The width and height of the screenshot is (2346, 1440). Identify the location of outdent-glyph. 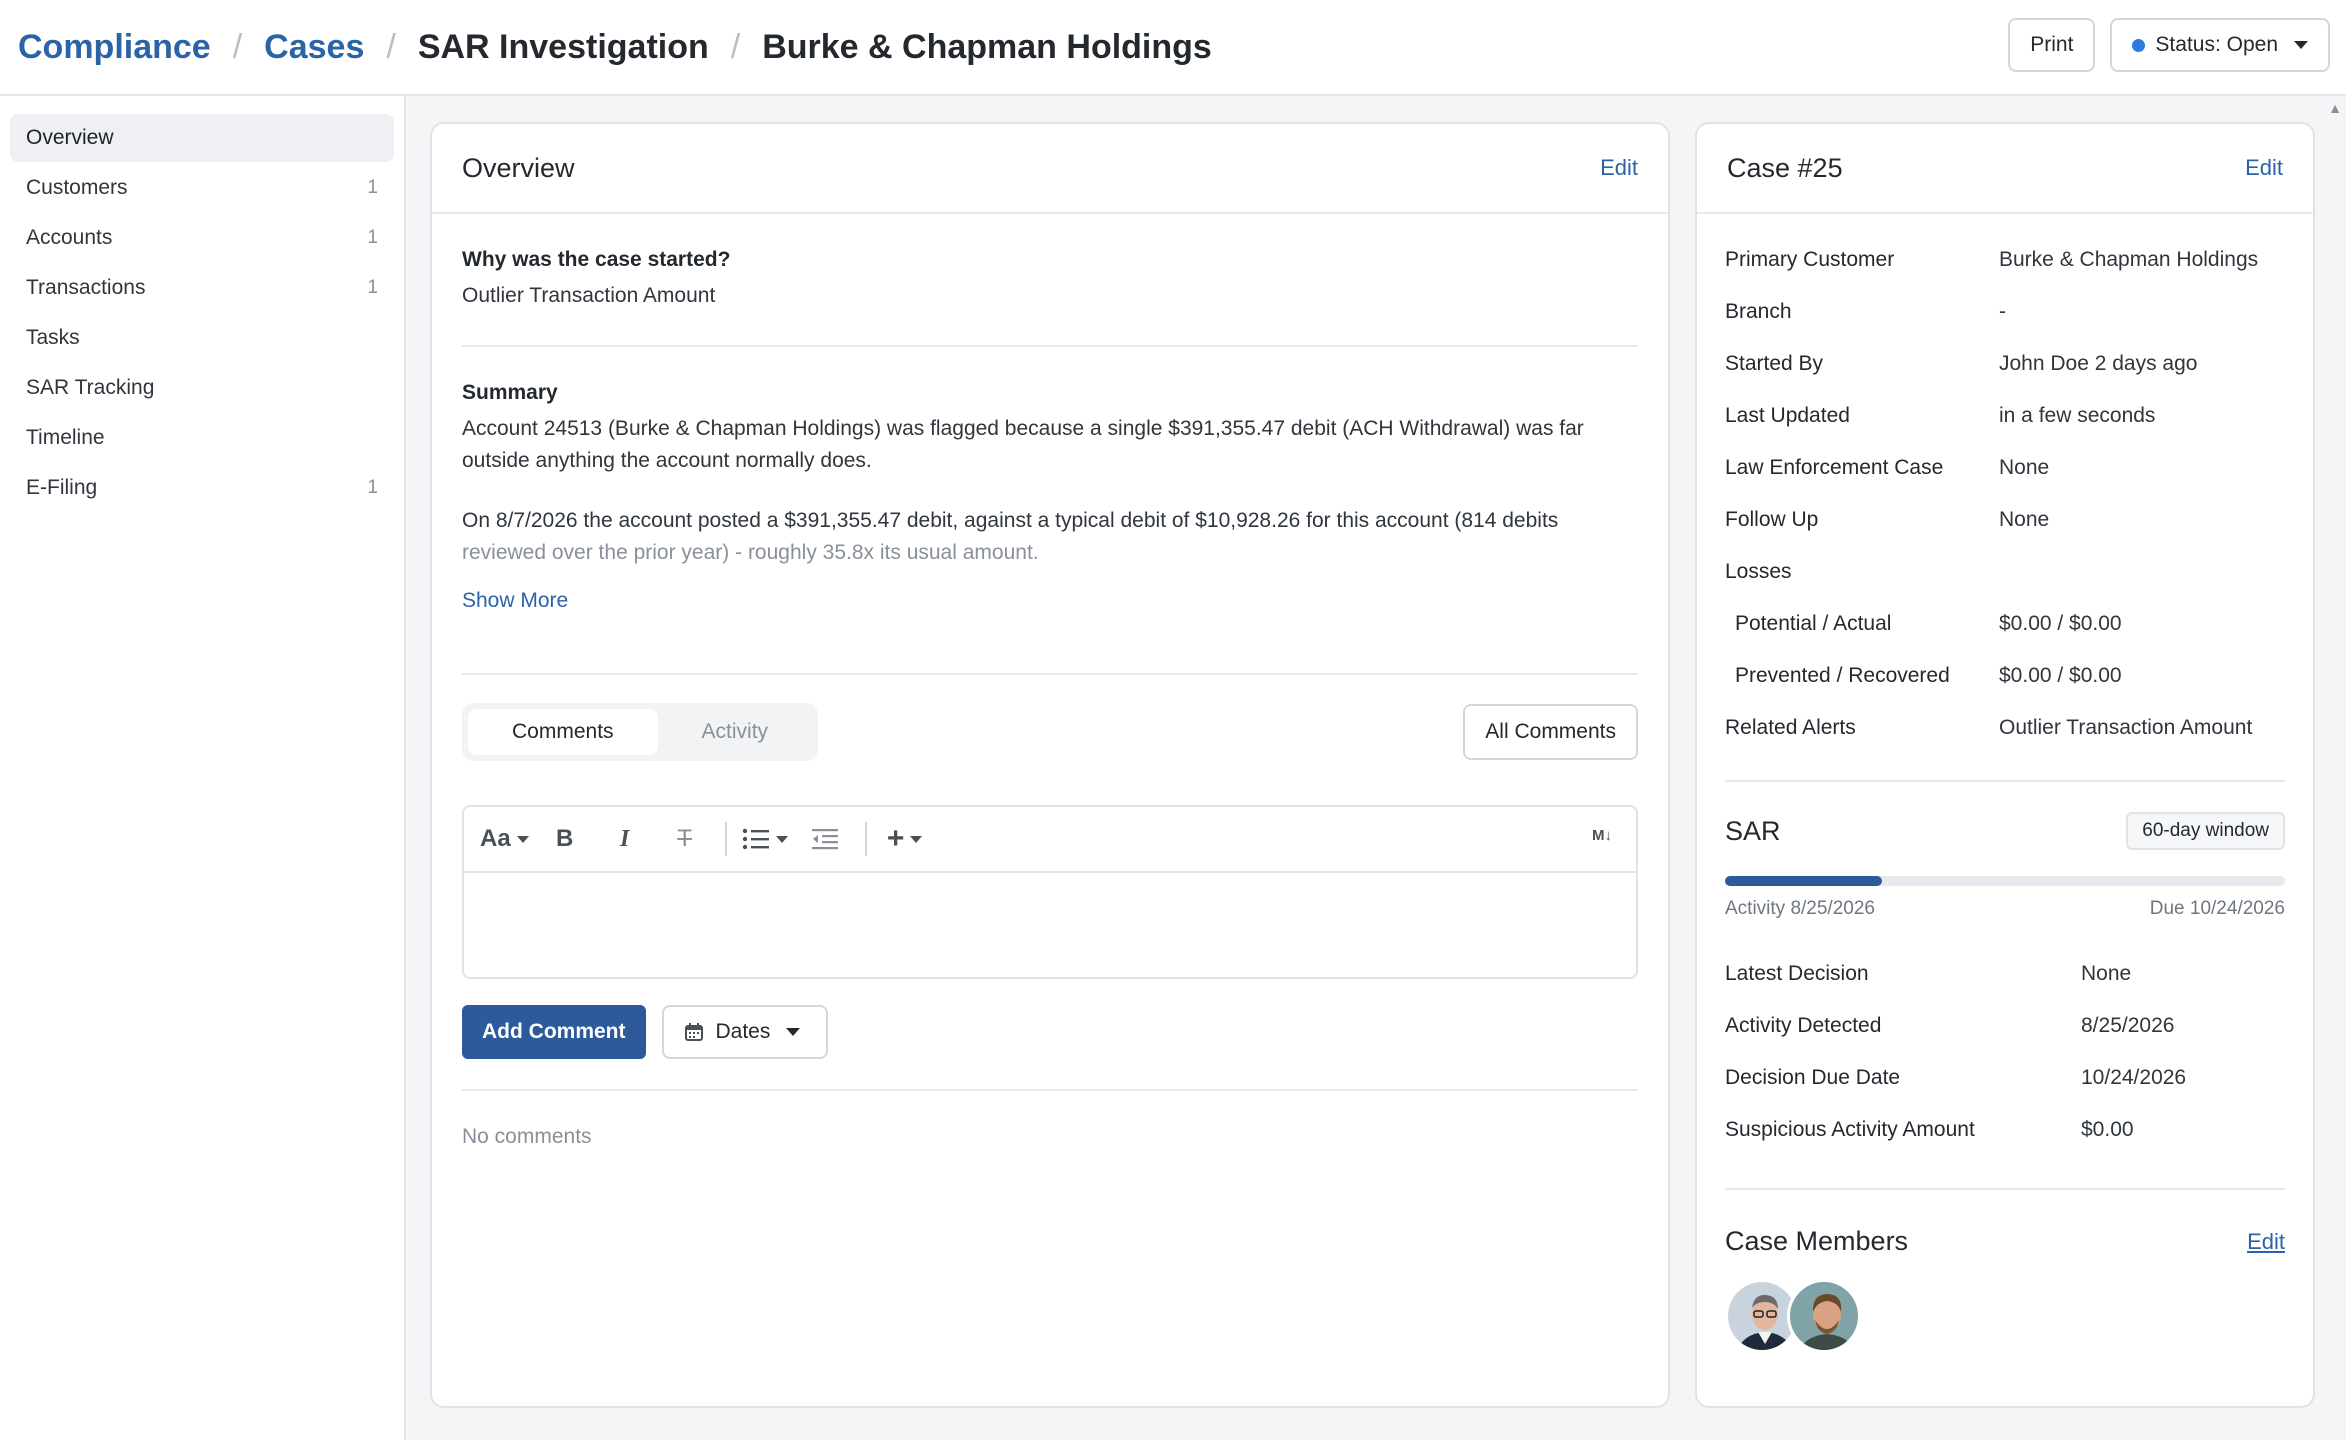
(824, 839).